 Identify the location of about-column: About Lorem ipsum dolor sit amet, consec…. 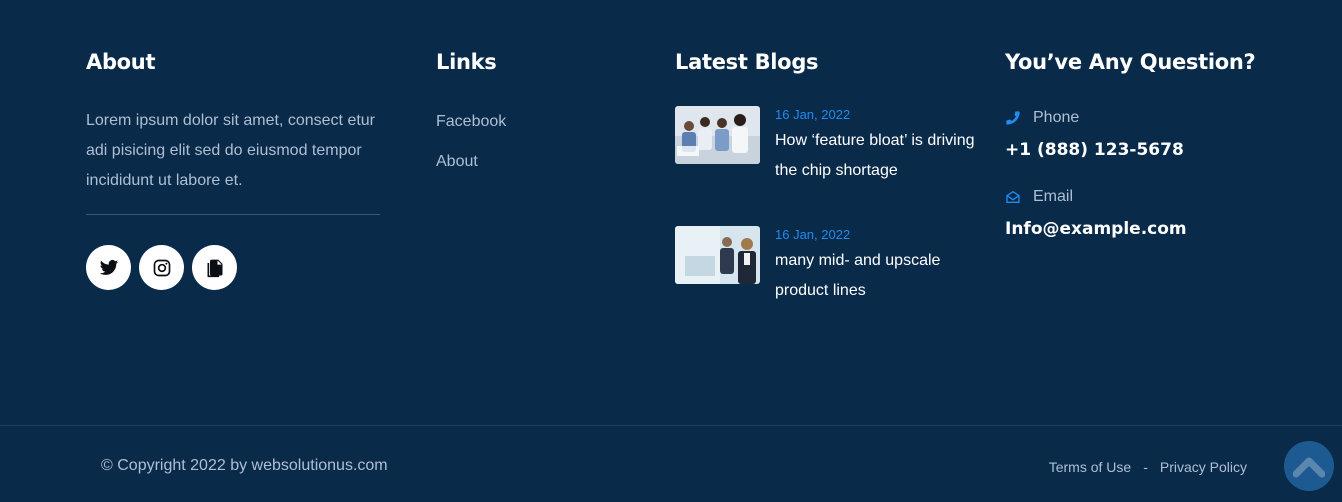
(233, 169).